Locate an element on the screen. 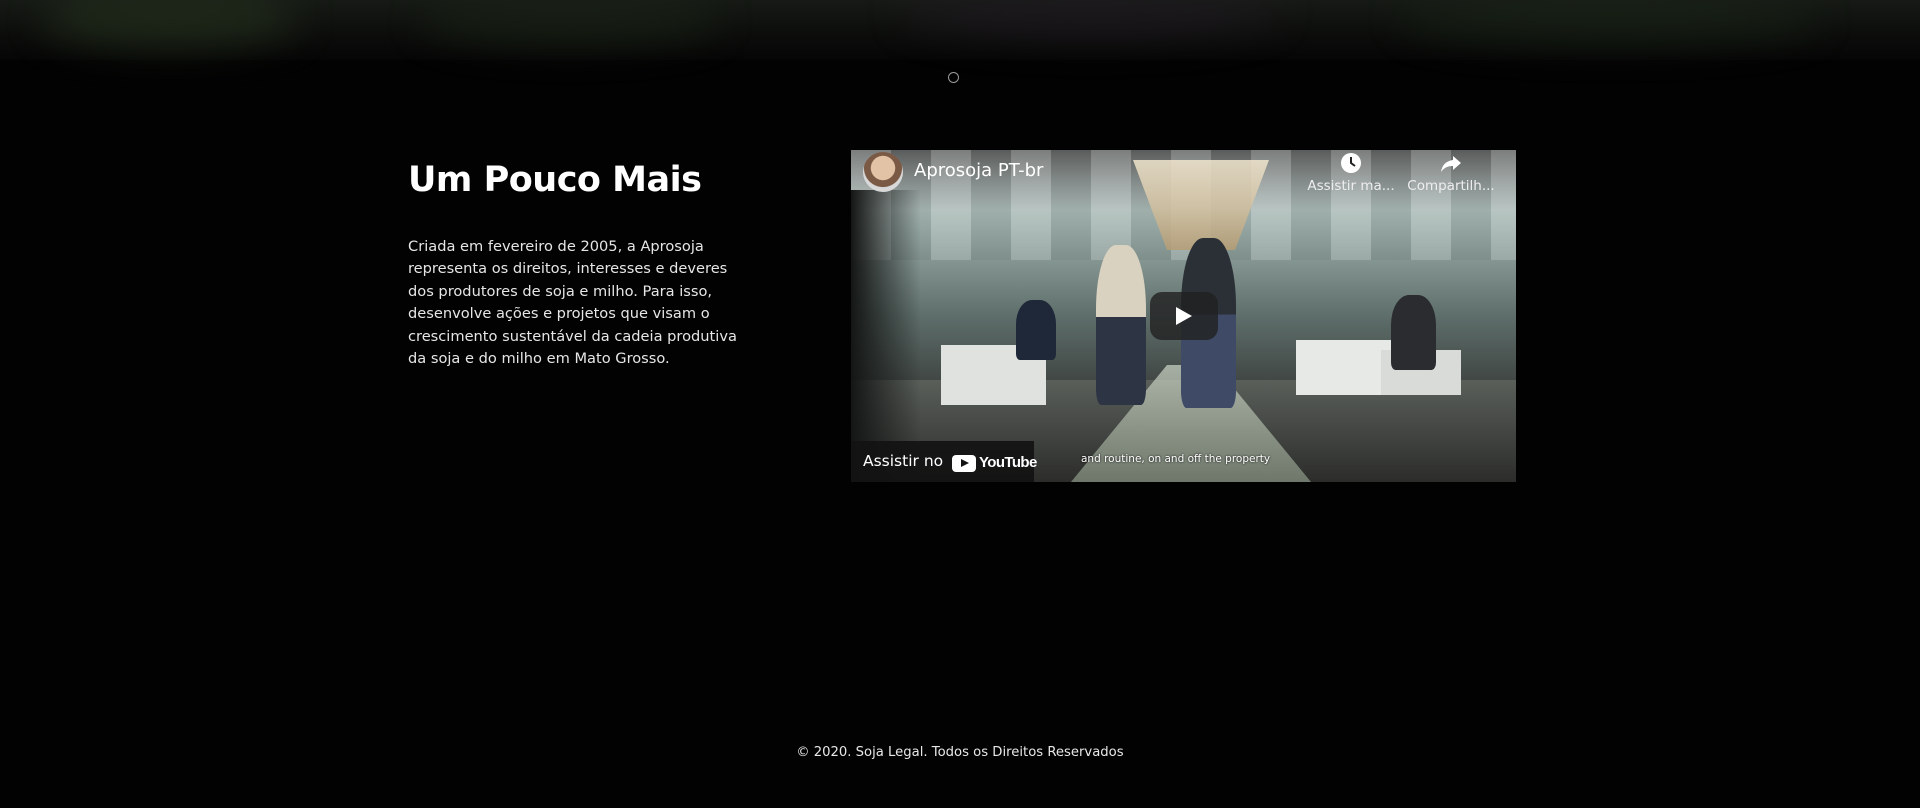  share-arrow-icon is located at coordinates (1451, 164).